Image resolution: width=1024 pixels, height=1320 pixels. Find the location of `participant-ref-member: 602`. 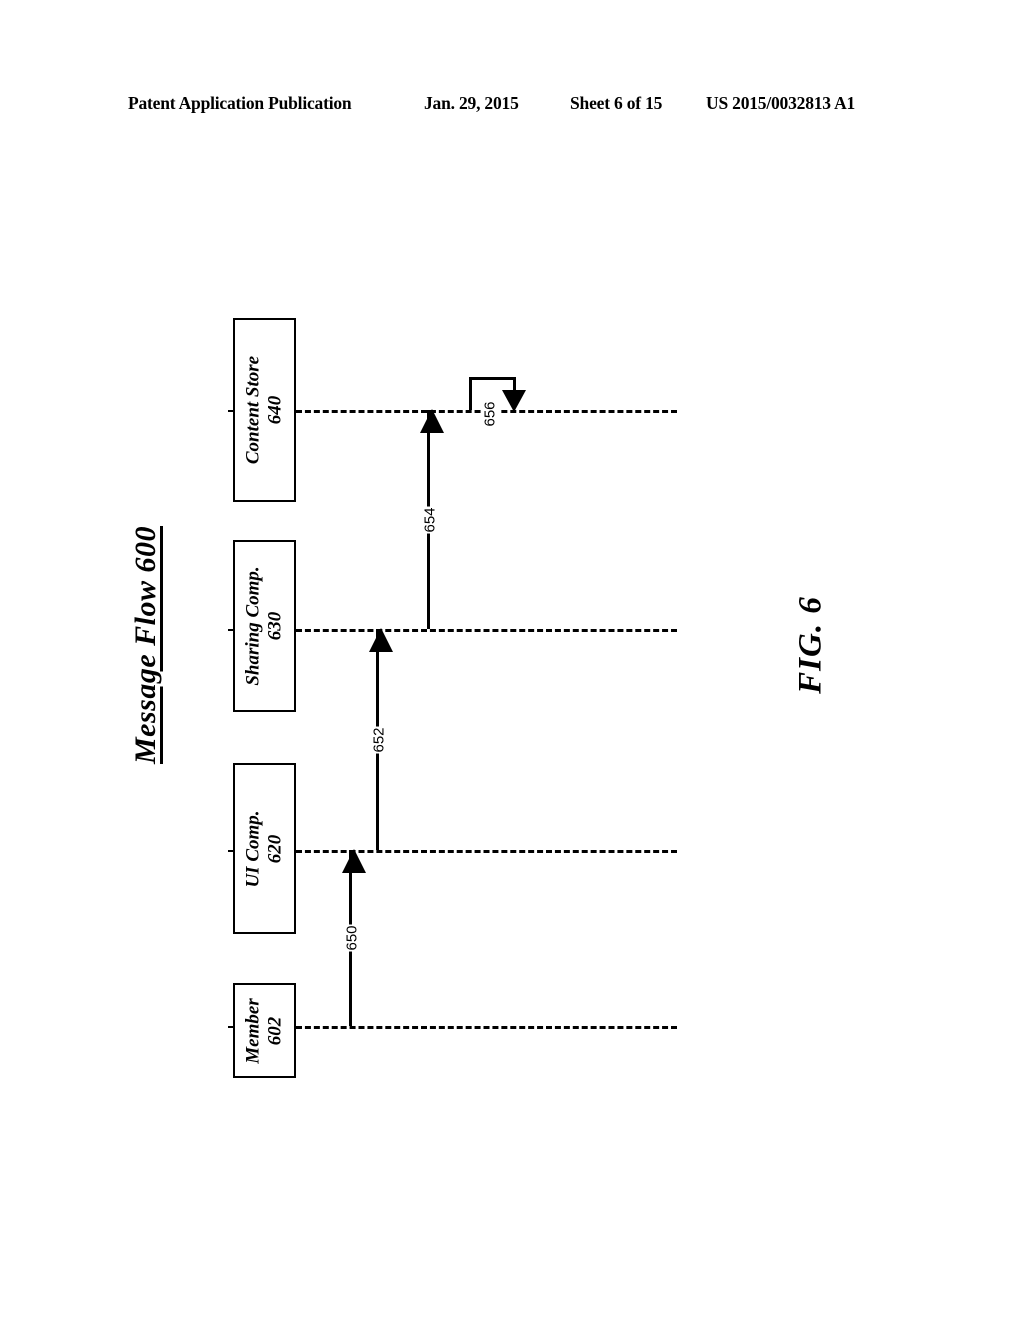

participant-ref-member: 602 is located at coordinates (275, 1030).